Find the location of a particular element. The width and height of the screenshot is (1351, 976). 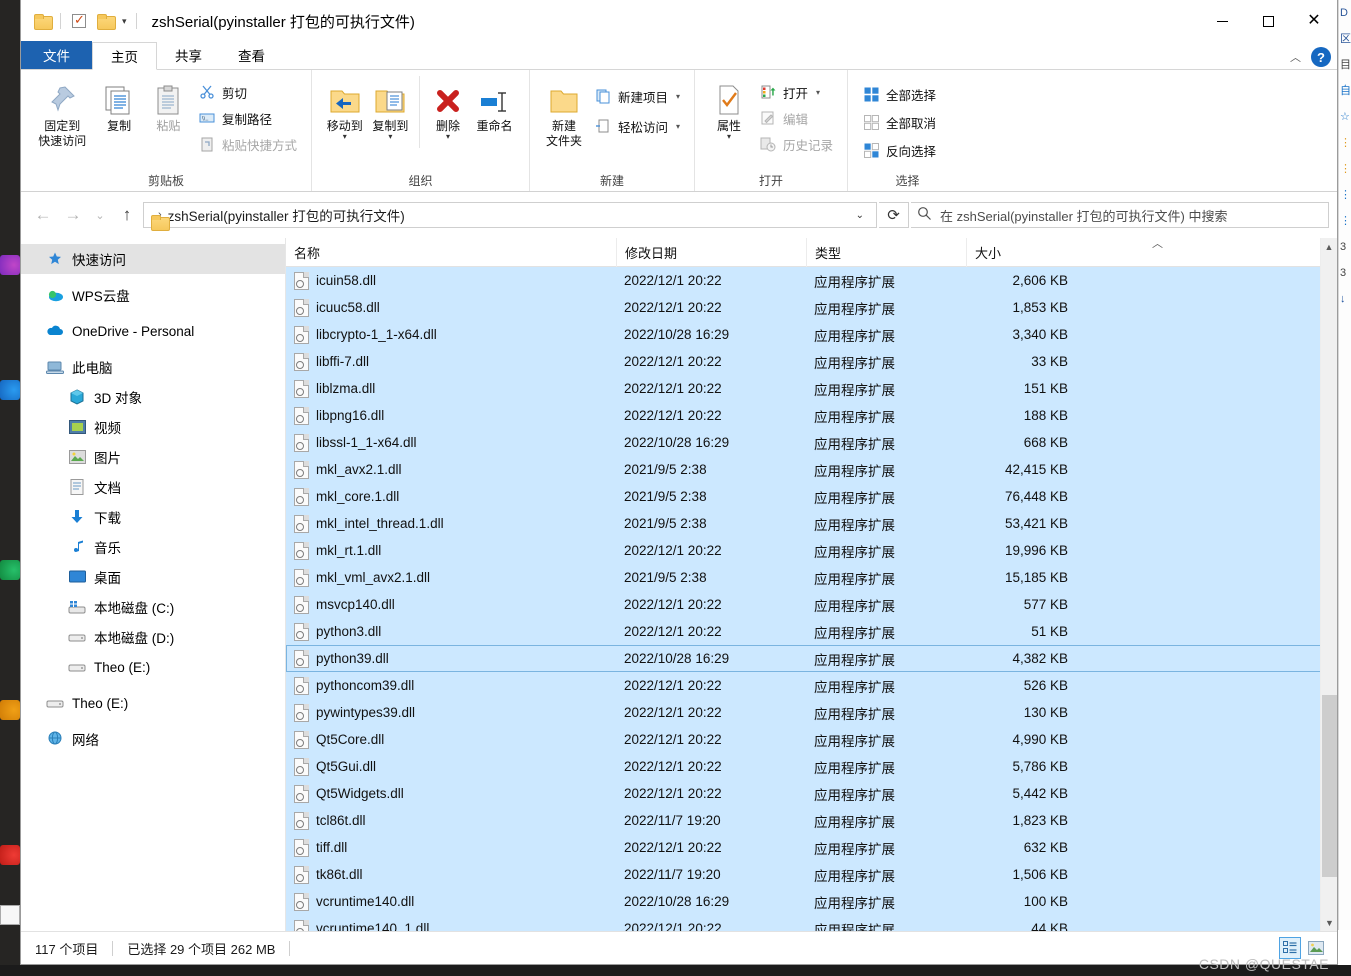

scroll-up-arrow: ▲ is located at coordinates (1329, 246).